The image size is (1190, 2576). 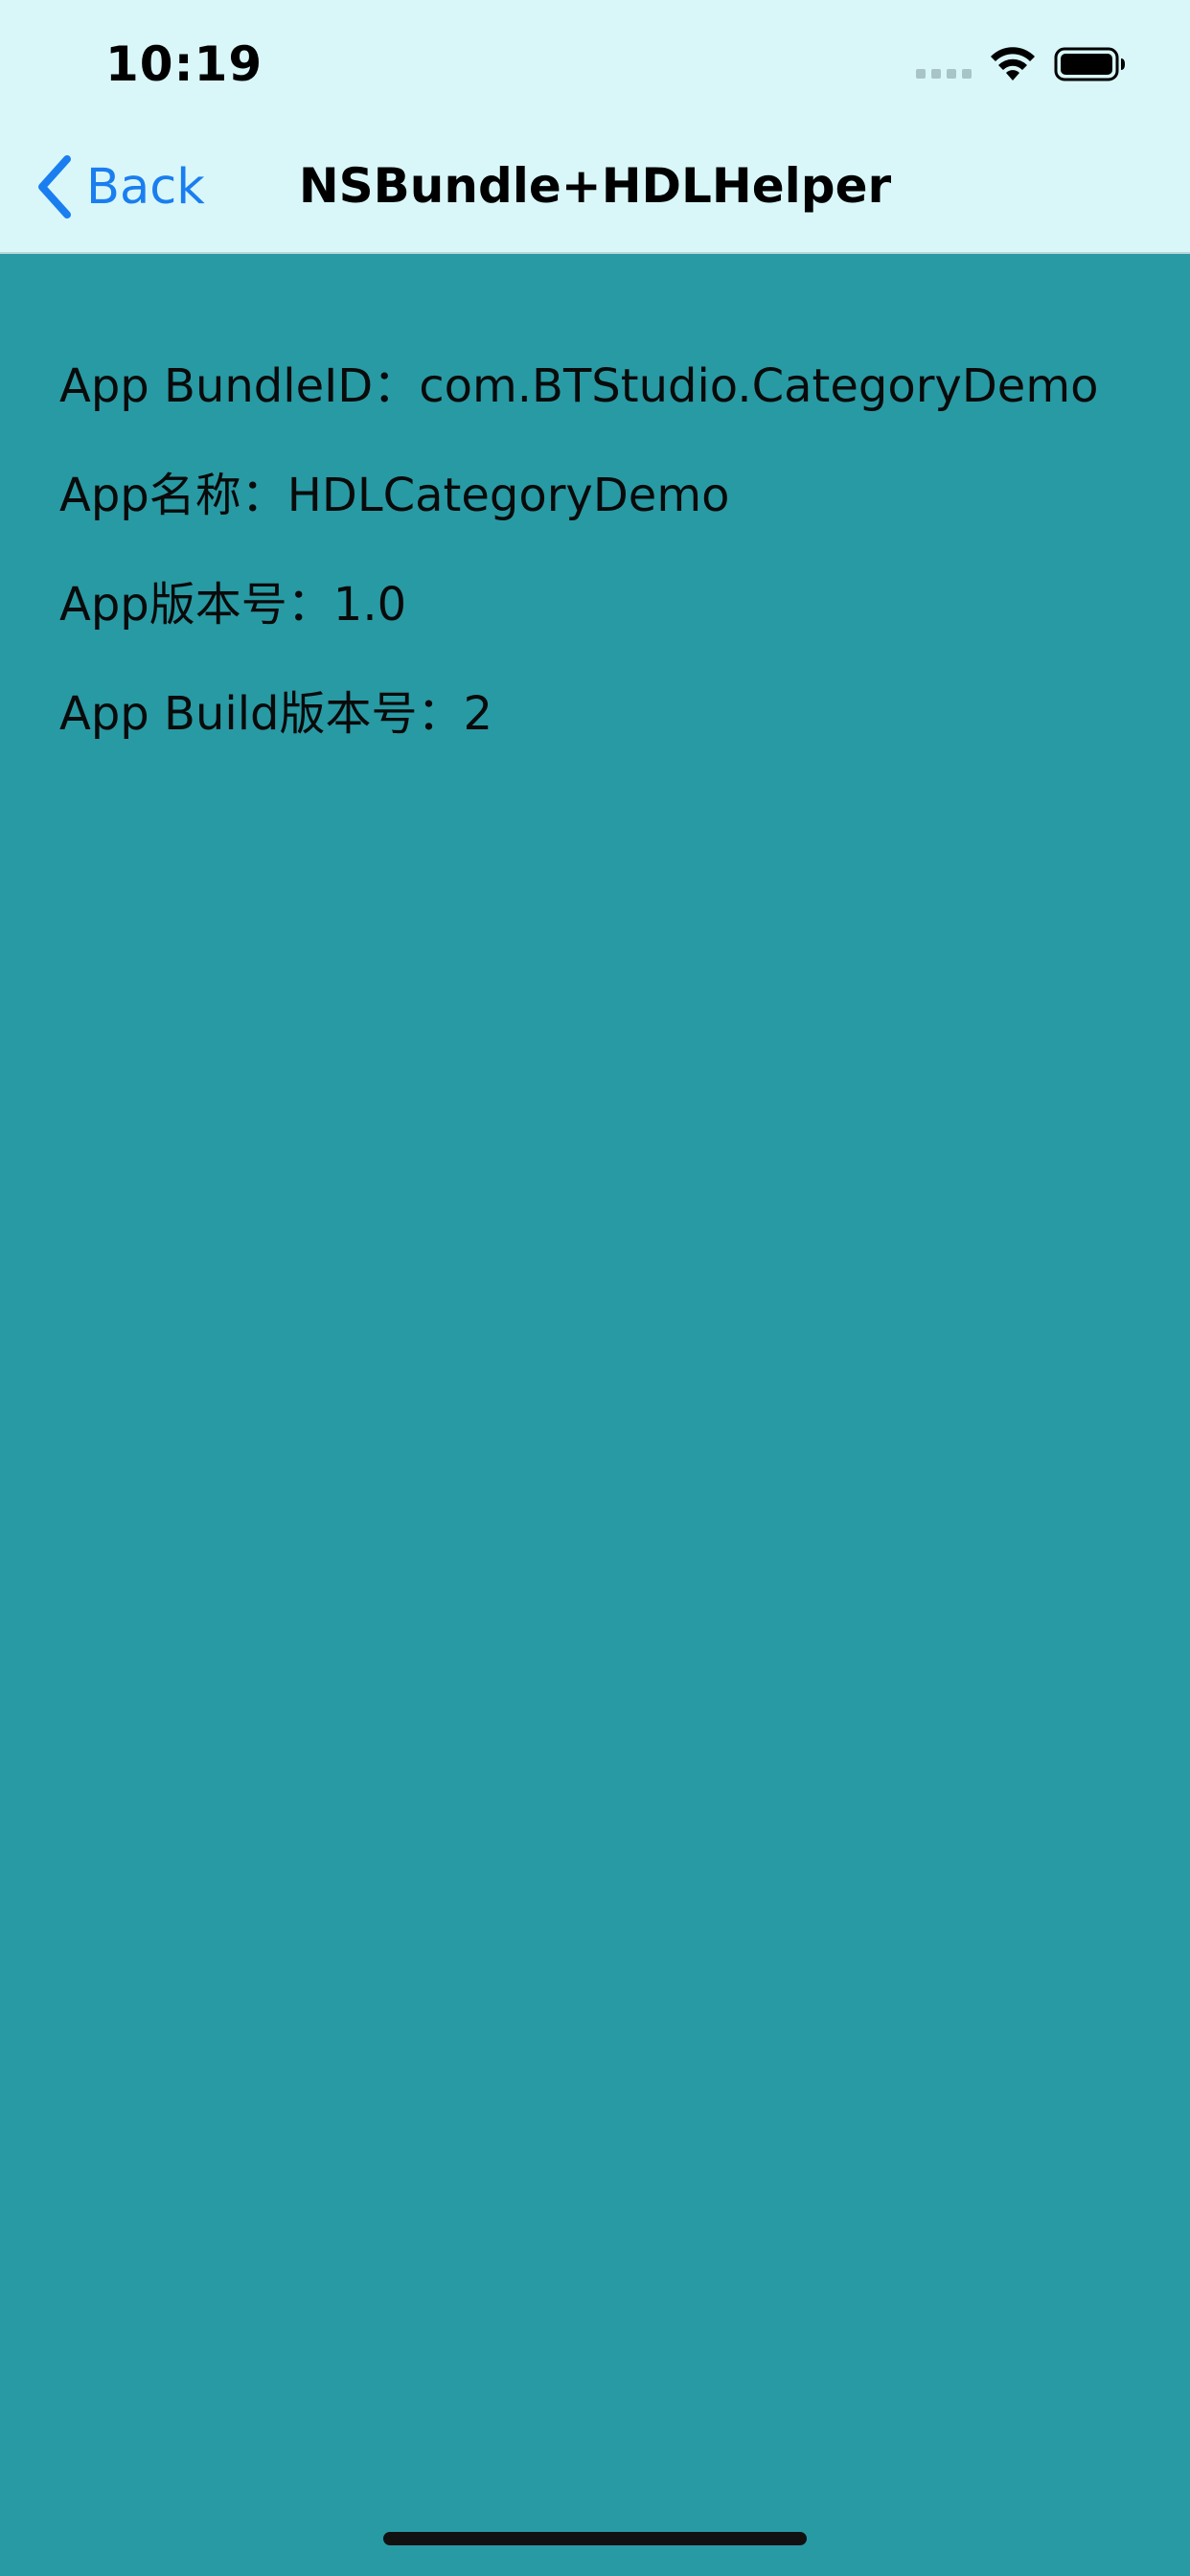 I want to click on navigation-header: 10:19 Back NSBundle+HDLHelper, so click(x=595, y=127).